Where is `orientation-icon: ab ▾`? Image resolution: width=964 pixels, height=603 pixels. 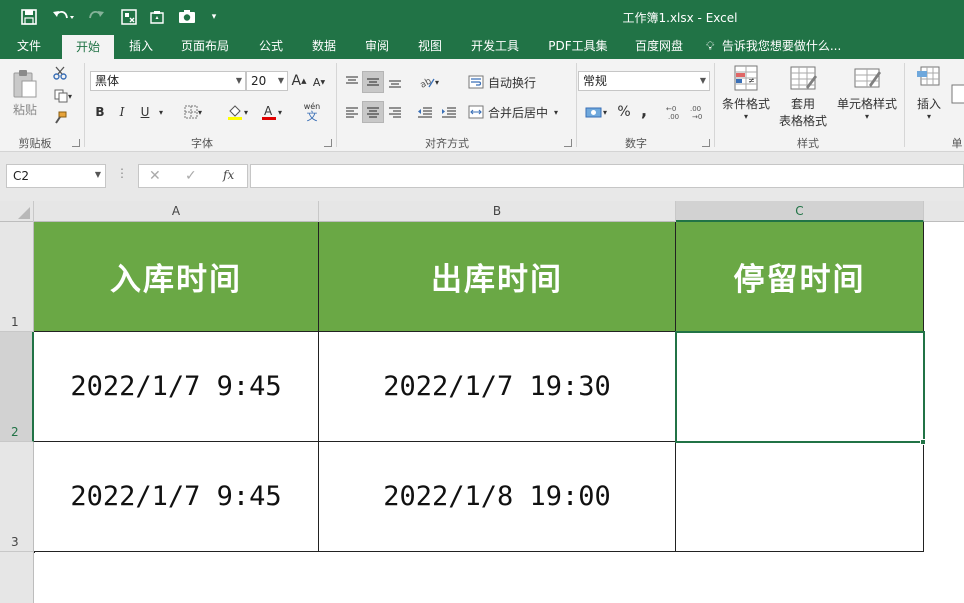 orientation-icon: ab ▾ is located at coordinates (429, 82).